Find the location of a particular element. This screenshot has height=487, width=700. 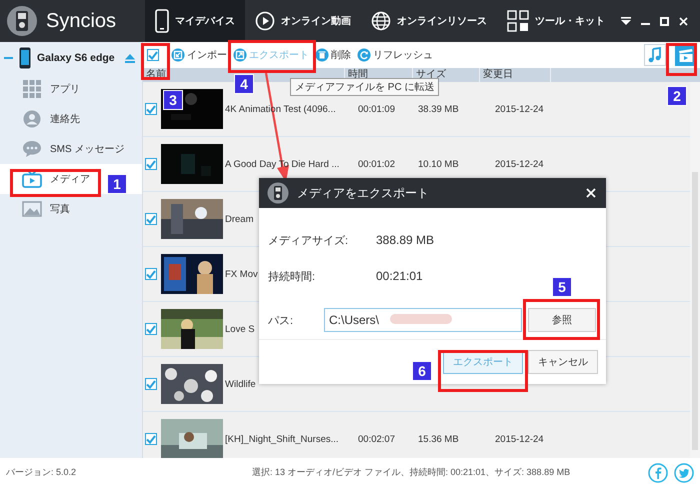

tv-icon is located at coordinates (32, 179).